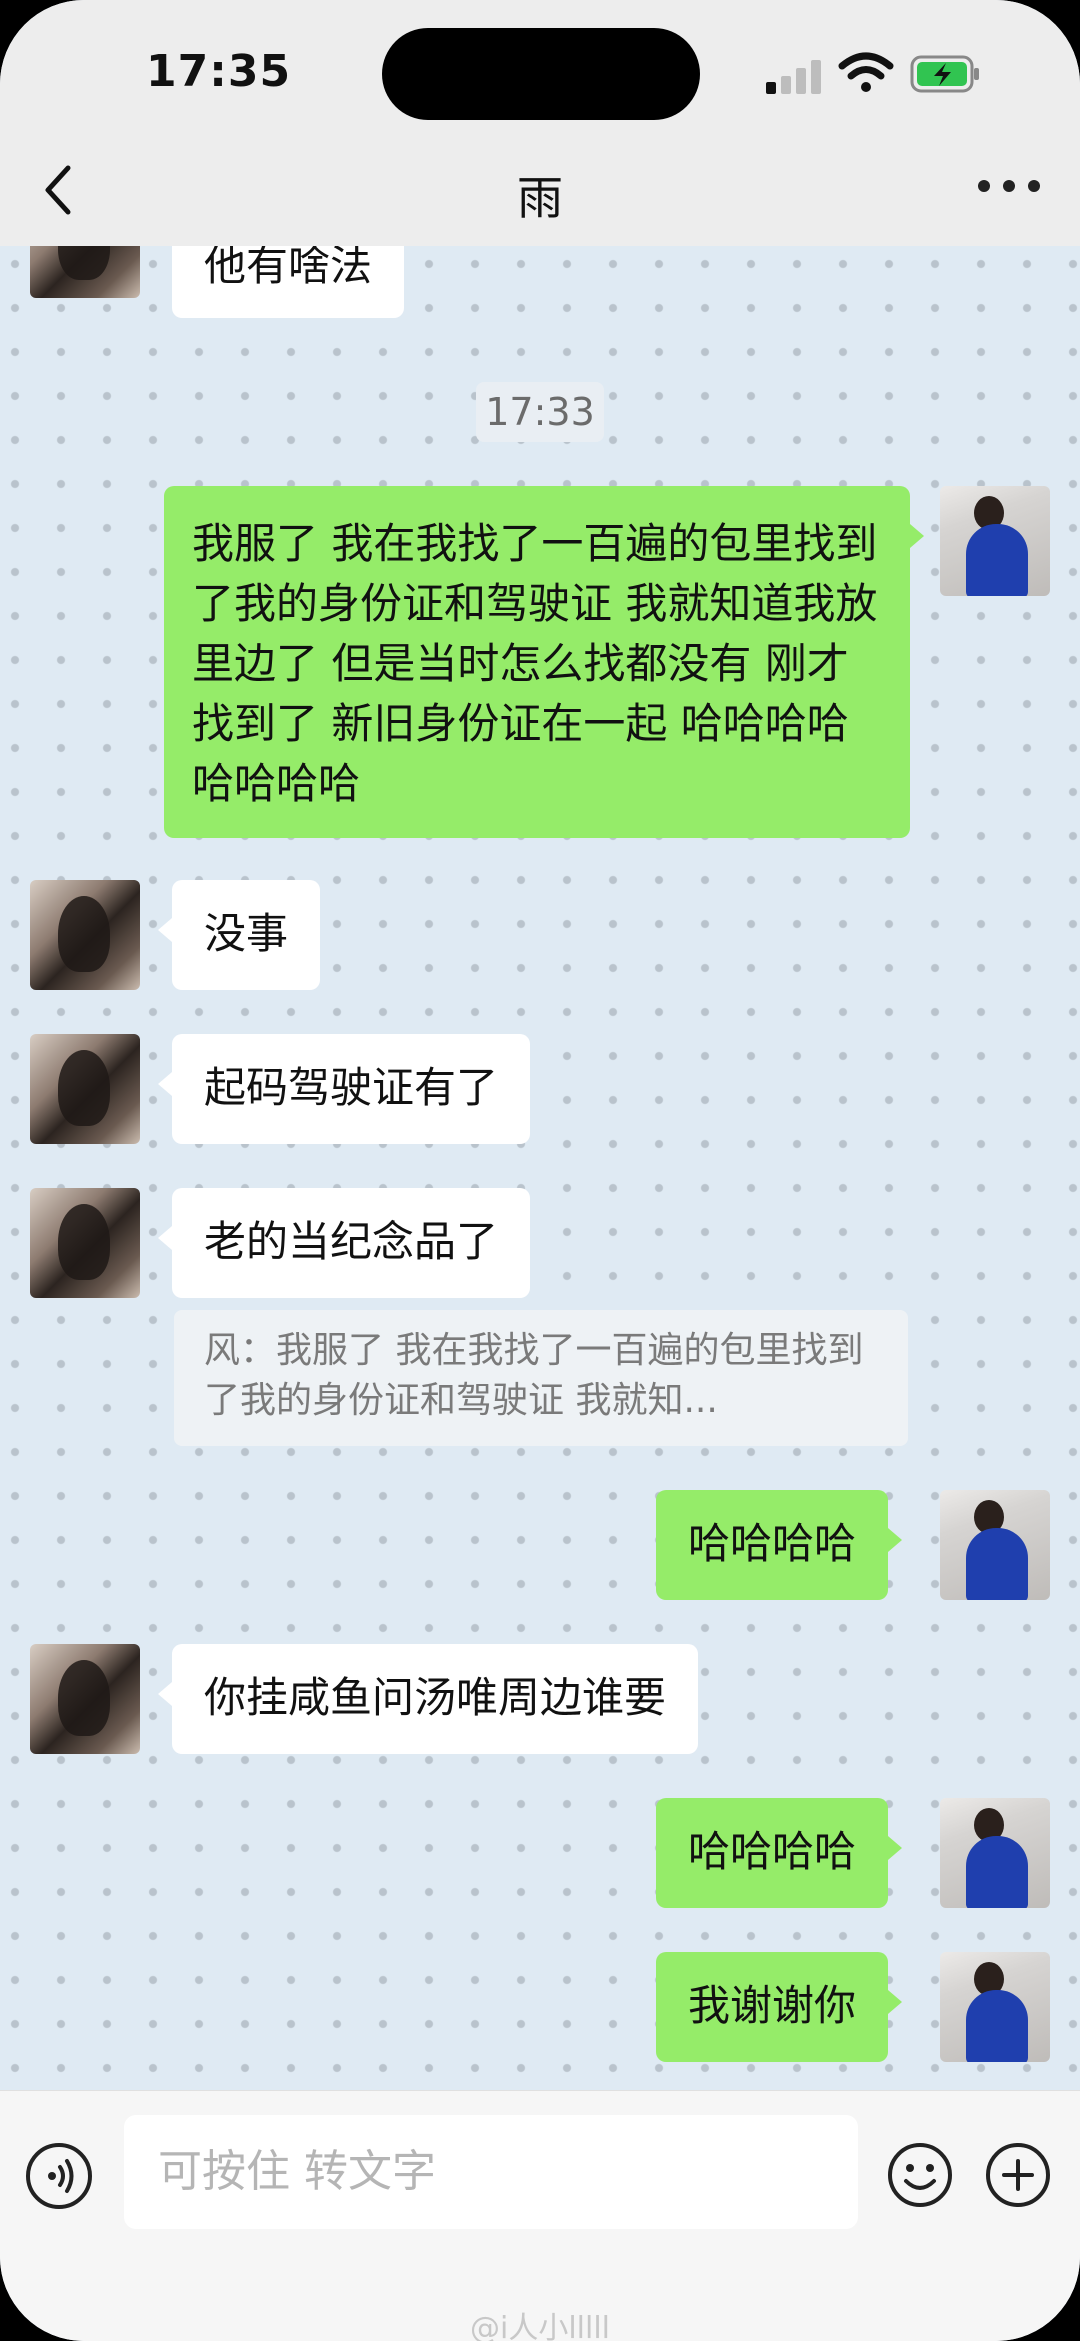 The image size is (1080, 2341). Describe the element at coordinates (540, 198) in the screenshot. I see `chat-title: 雨` at that location.